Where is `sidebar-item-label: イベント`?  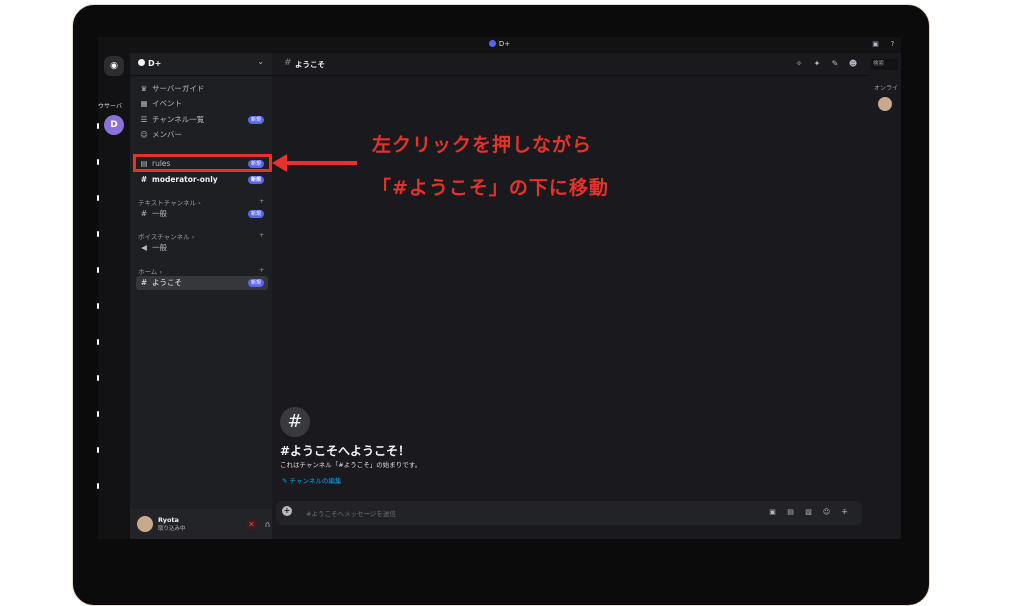 sidebar-item-label: イベント is located at coordinates (167, 103).